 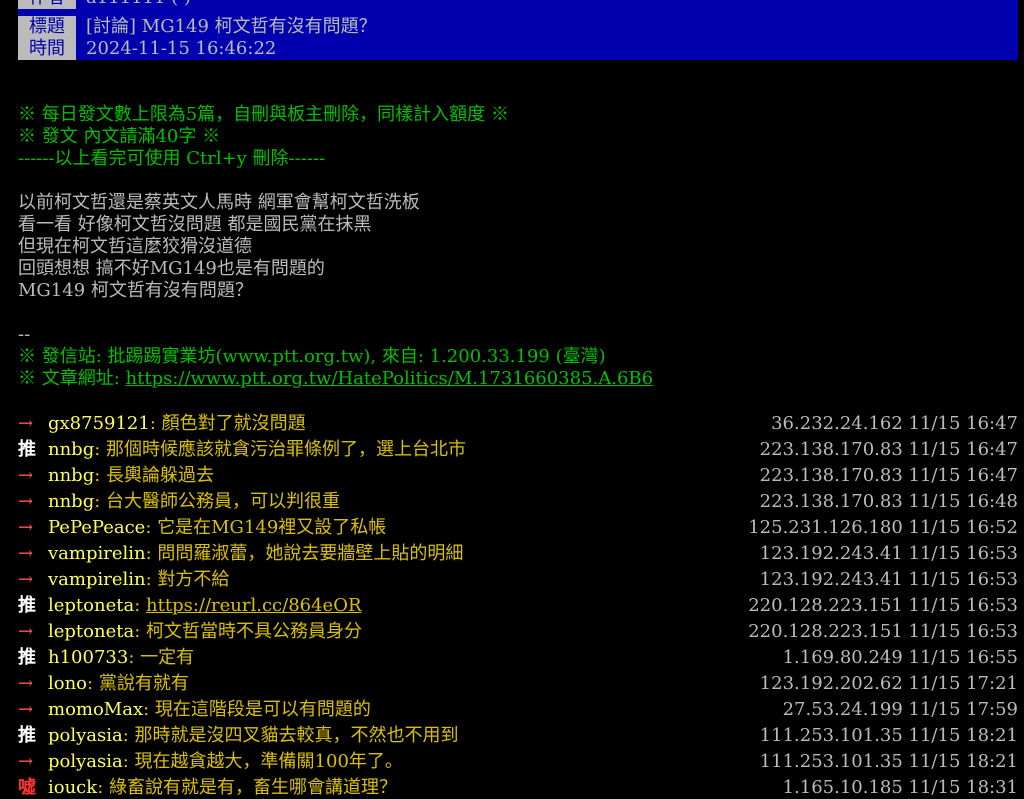 I want to click on push-content: : 那時就是沒四叉貓去較真，不然也不用到, so click(x=291, y=735).